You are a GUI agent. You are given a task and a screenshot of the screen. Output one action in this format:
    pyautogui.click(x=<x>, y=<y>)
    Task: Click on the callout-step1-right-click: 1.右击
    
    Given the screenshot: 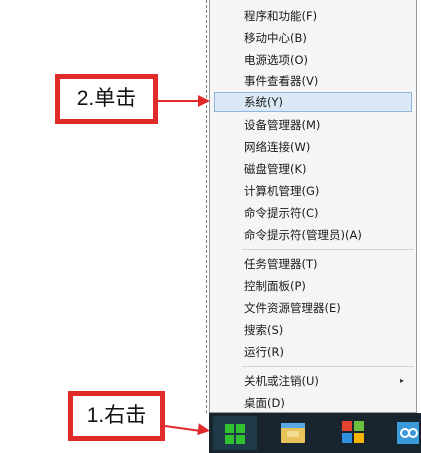 What is the action you would take?
    pyautogui.click(x=116, y=416)
    